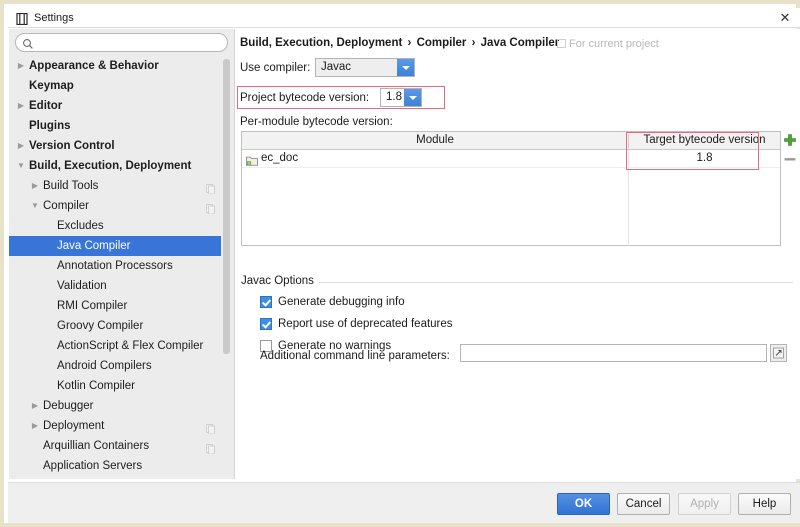  Describe the element at coordinates (614, 44) in the screenshot. I see `breadcrumb-scope-text: For current project` at that location.